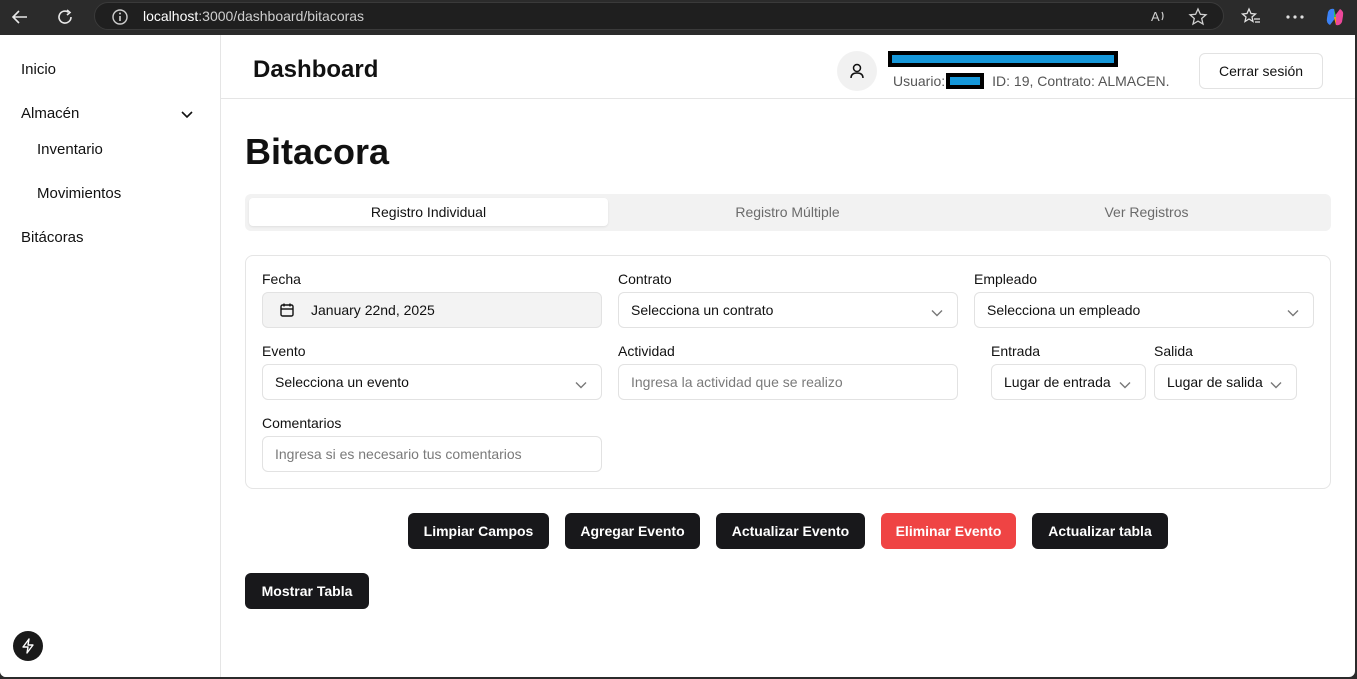 This screenshot has width=1357, height=679. Describe the element at coordinates (632, 531) in the screenshot. I see `add-event-button: Agregar Evento` at that location.